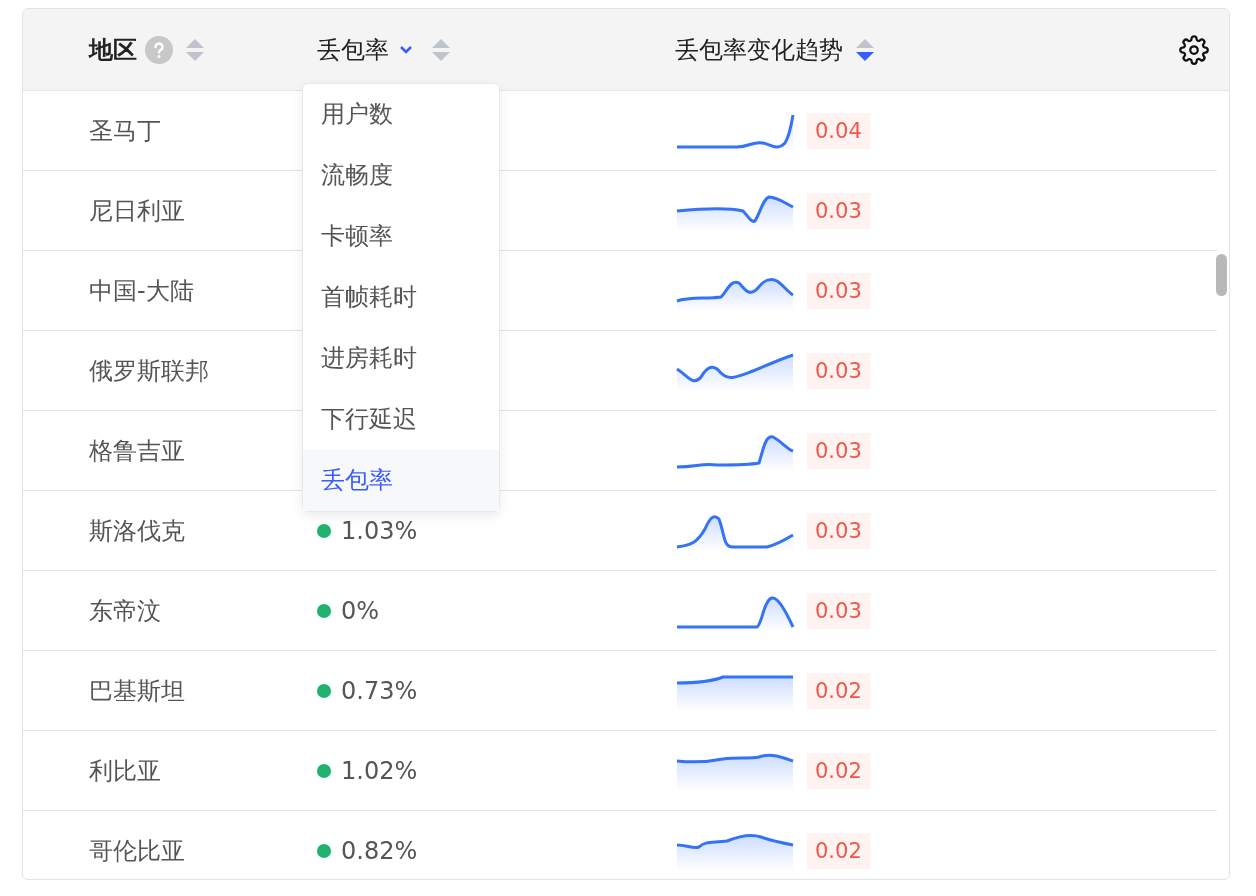  I want to click on table-cell-text: 东帝汶, so click(125, 611).